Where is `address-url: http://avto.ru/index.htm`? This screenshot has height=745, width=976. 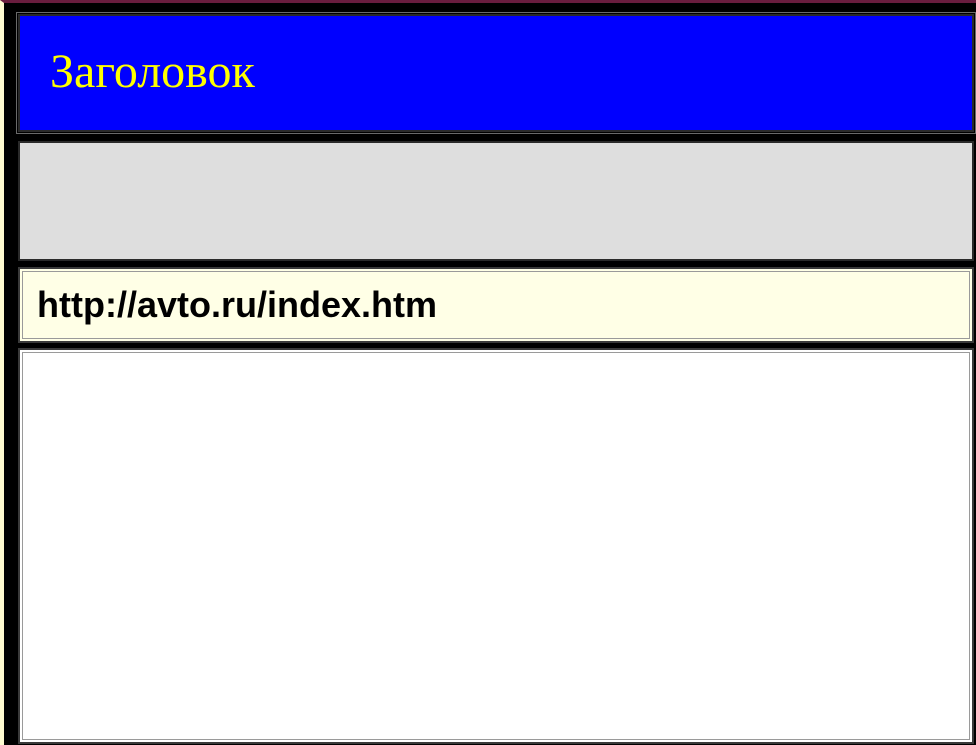 address-url: http://avto.ru/index.htm is located at coordinates (237, 305).